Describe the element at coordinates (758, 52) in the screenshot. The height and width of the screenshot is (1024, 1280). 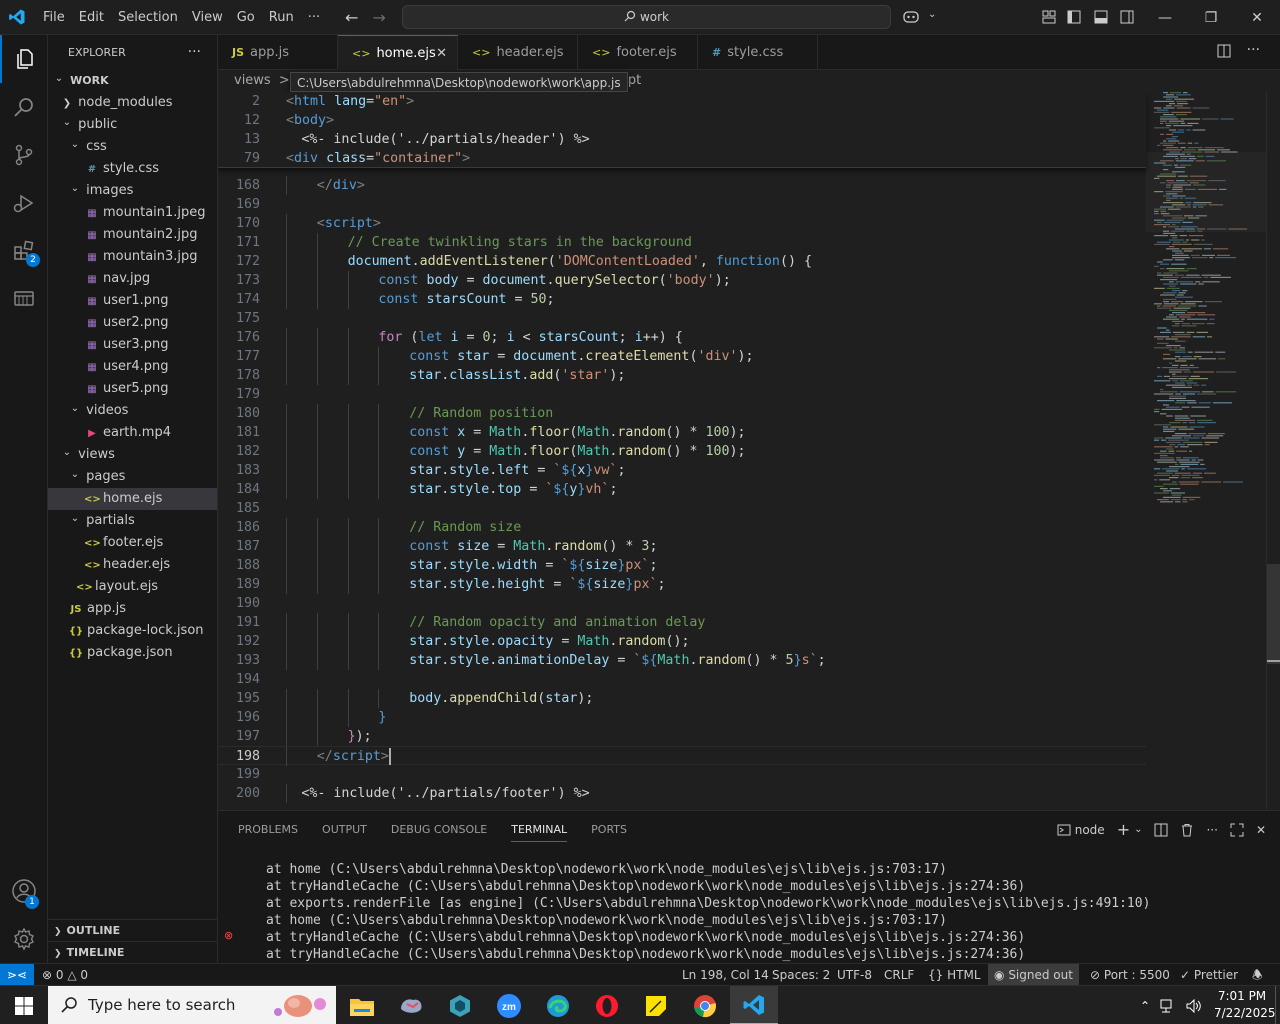
I see `tab-style-css: # style.css` at that location.